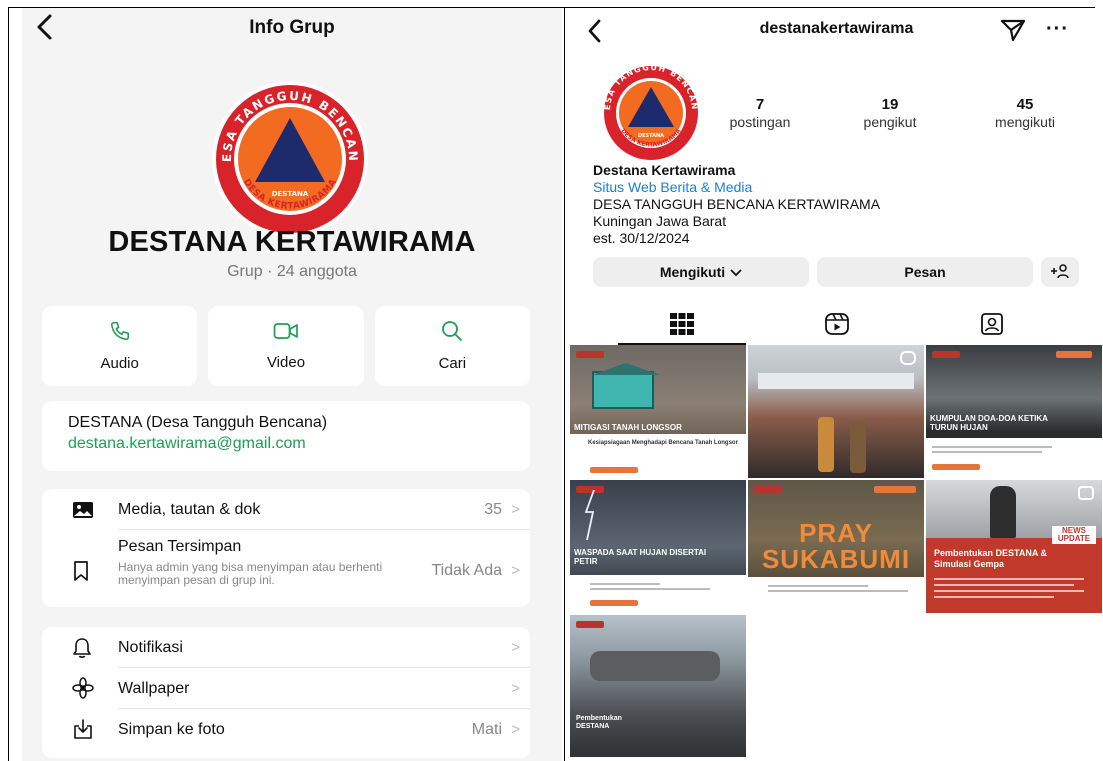 The image size is (1103, 761). I want to click on media-label: Media, tautan & dok, so click(189, 509).